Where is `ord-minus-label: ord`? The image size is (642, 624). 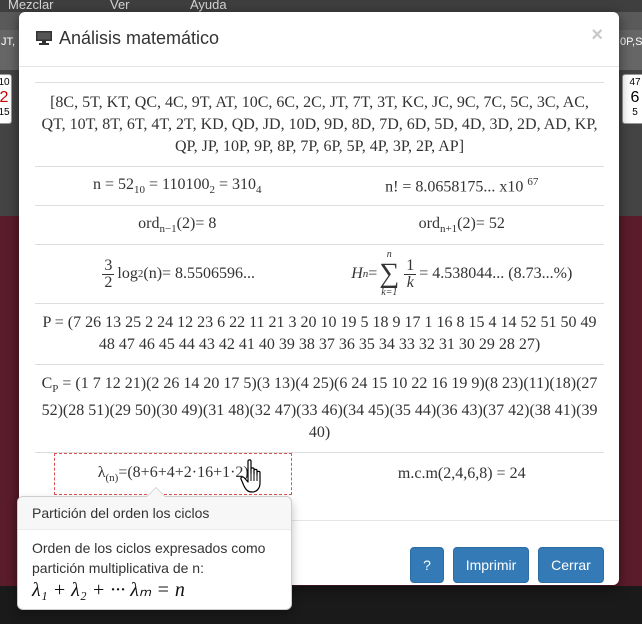 ord-minus-label: ord is located at coordinates (149, 223).